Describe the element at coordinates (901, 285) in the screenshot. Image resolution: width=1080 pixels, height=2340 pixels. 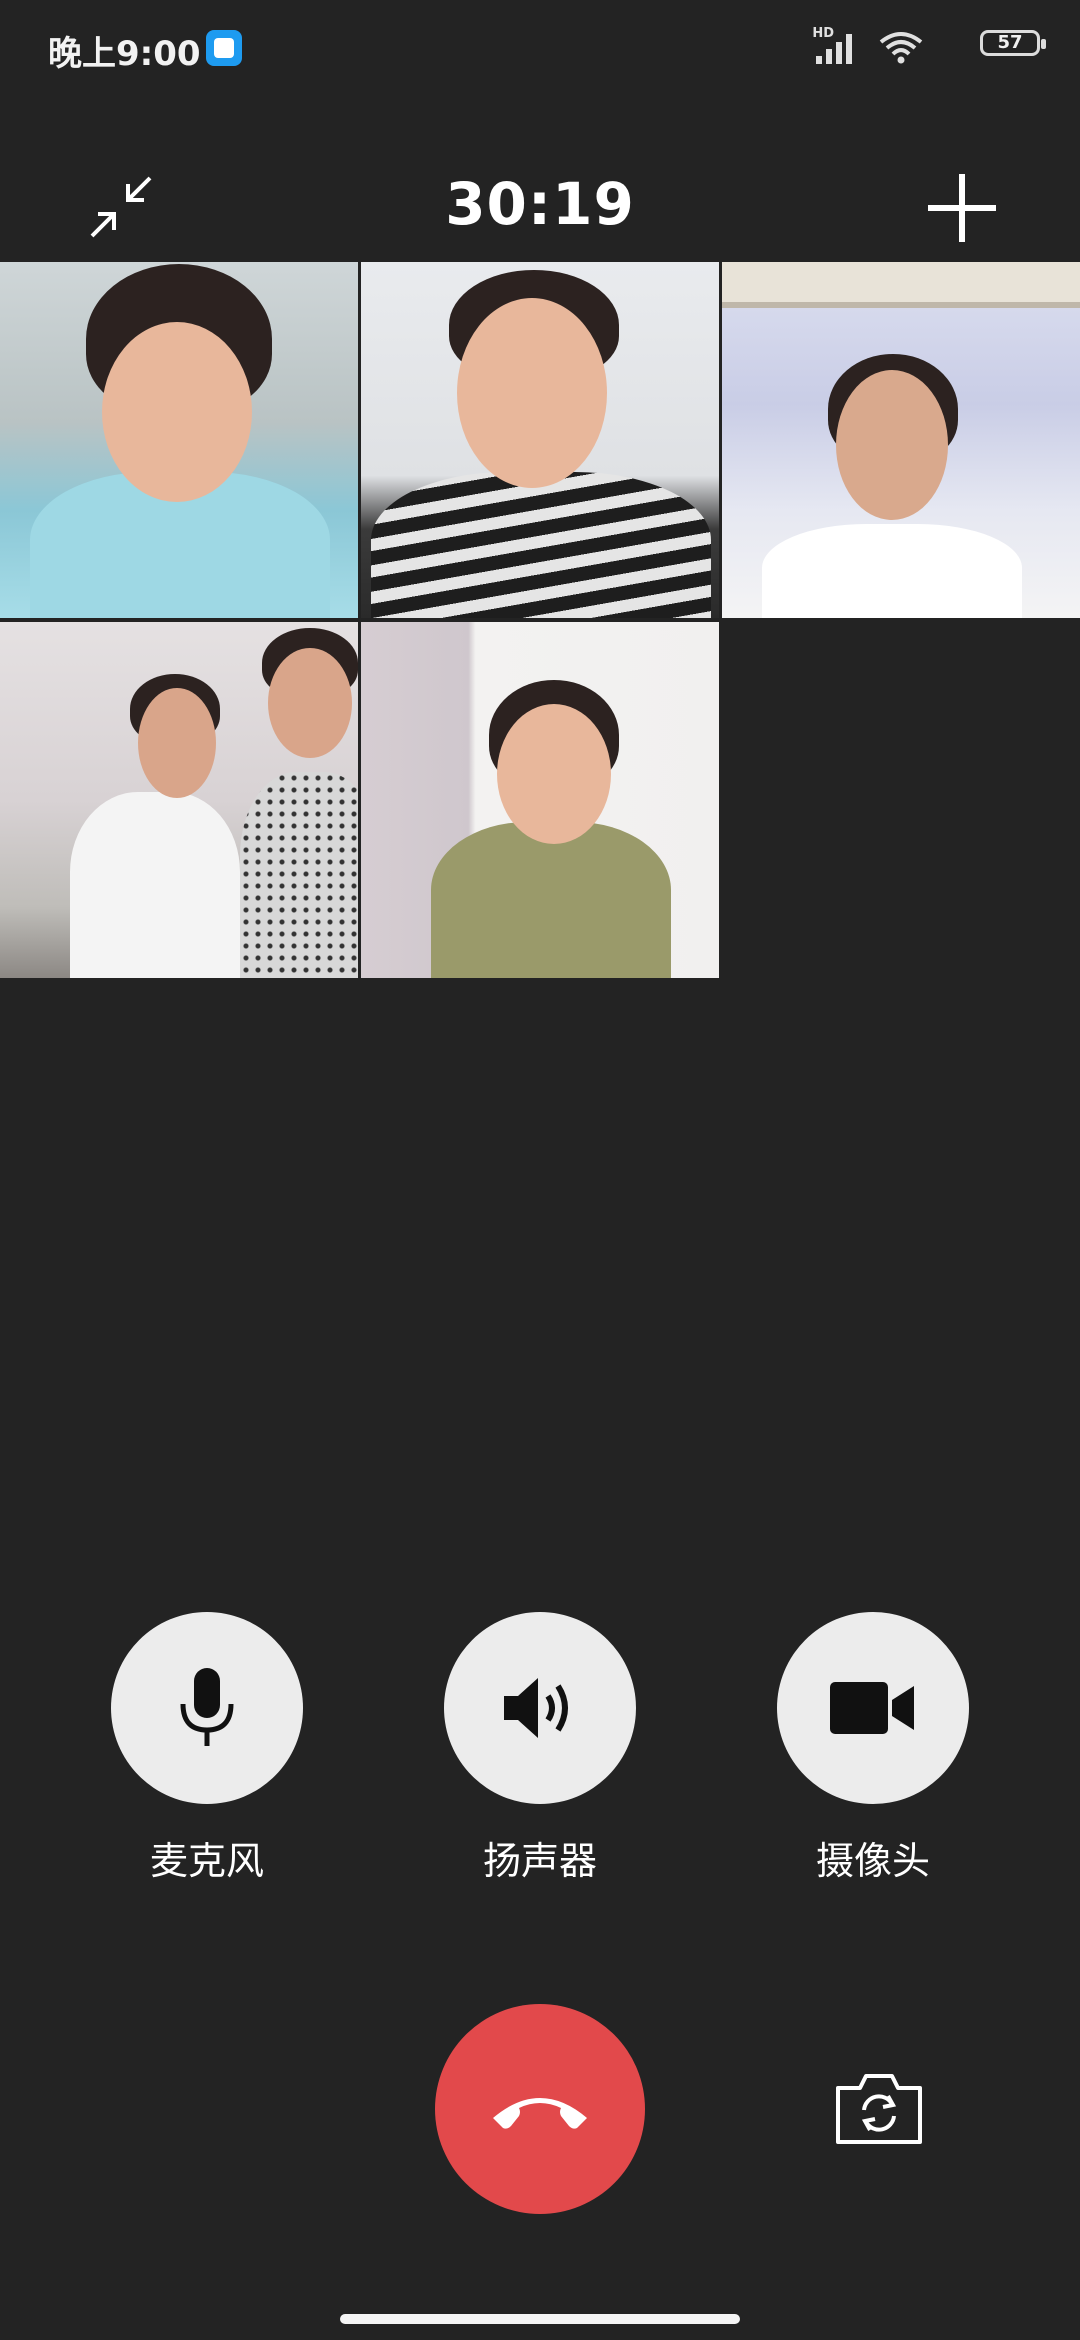
I see `wall-painting` at that location.